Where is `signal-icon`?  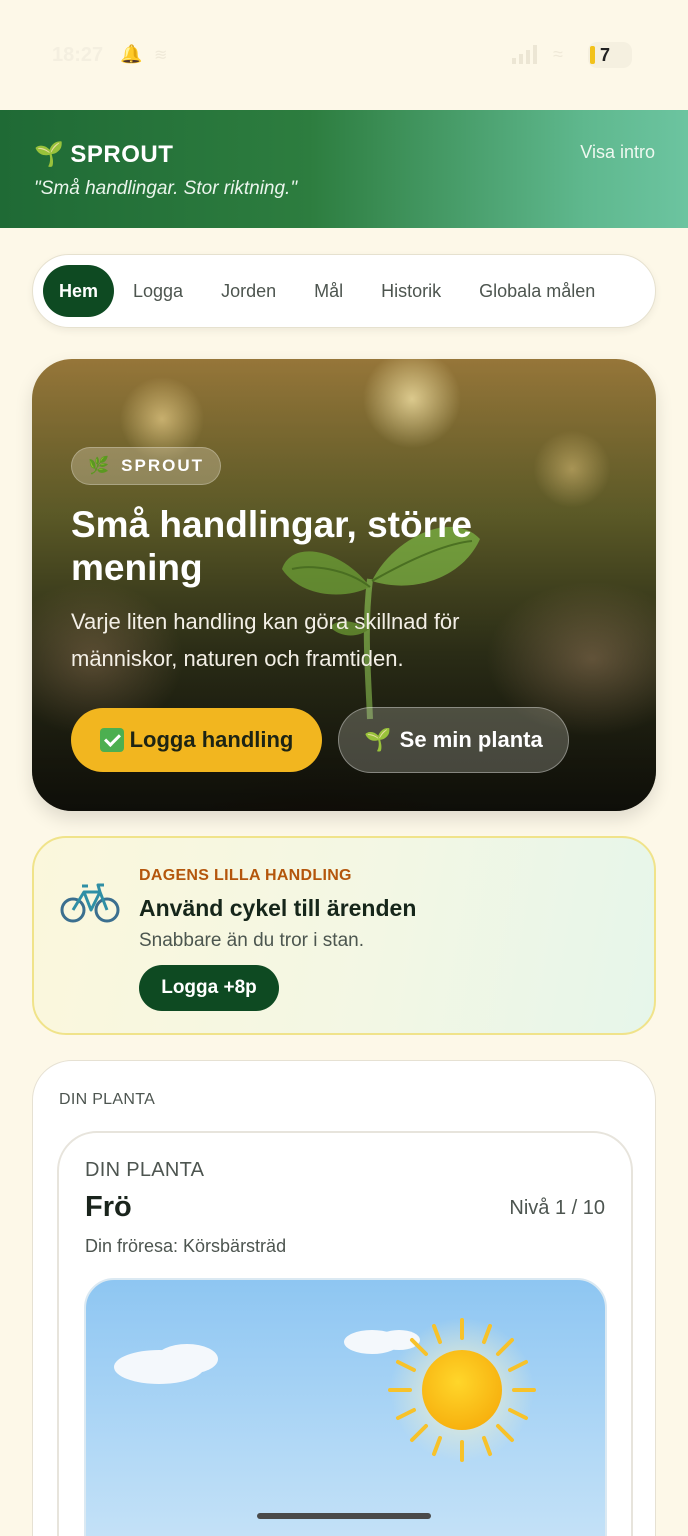 signal-icon is located at coordinates (524, 54).